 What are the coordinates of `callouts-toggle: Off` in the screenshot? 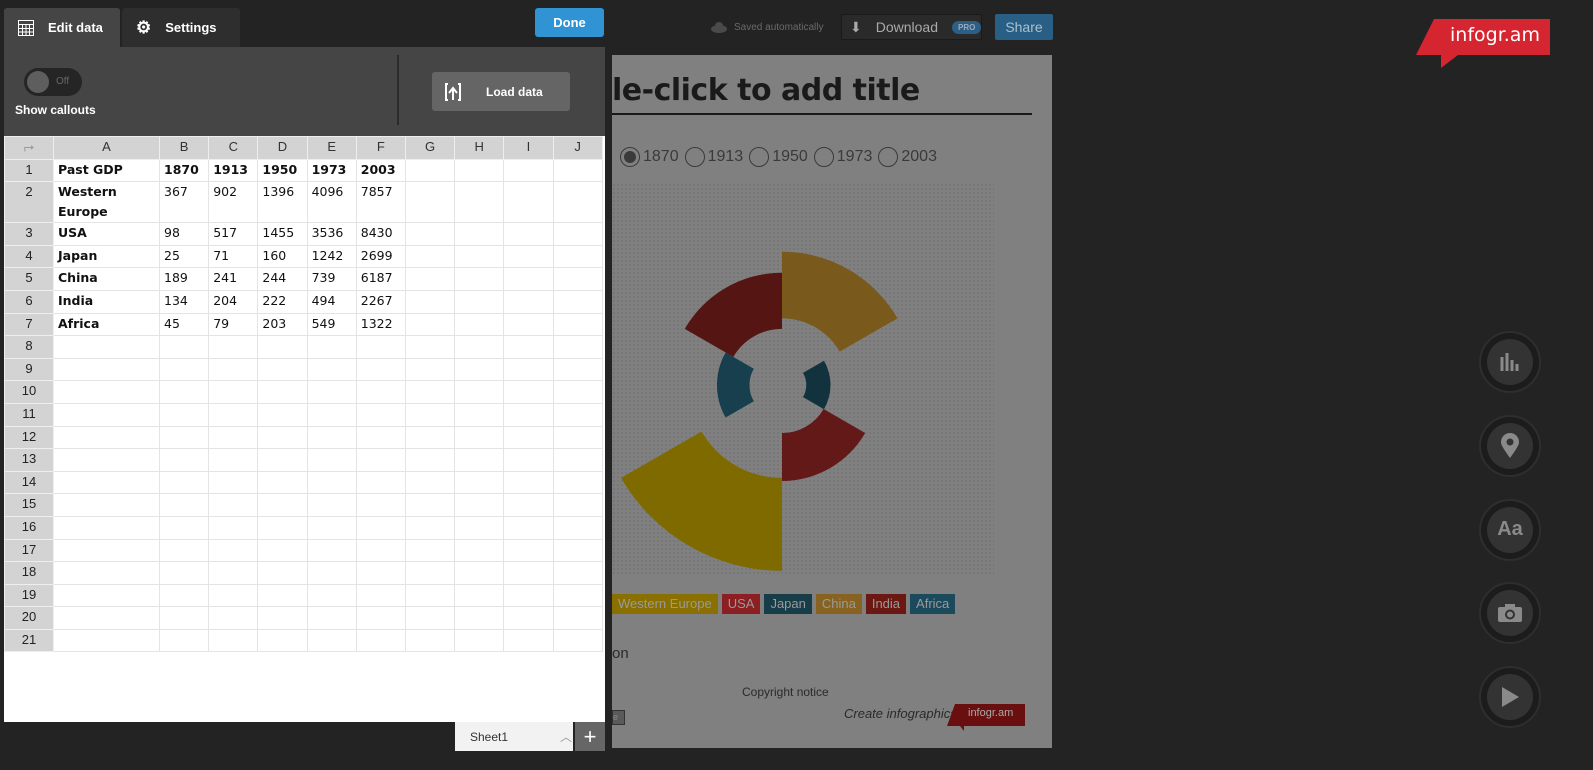 It's located at (53, 82).